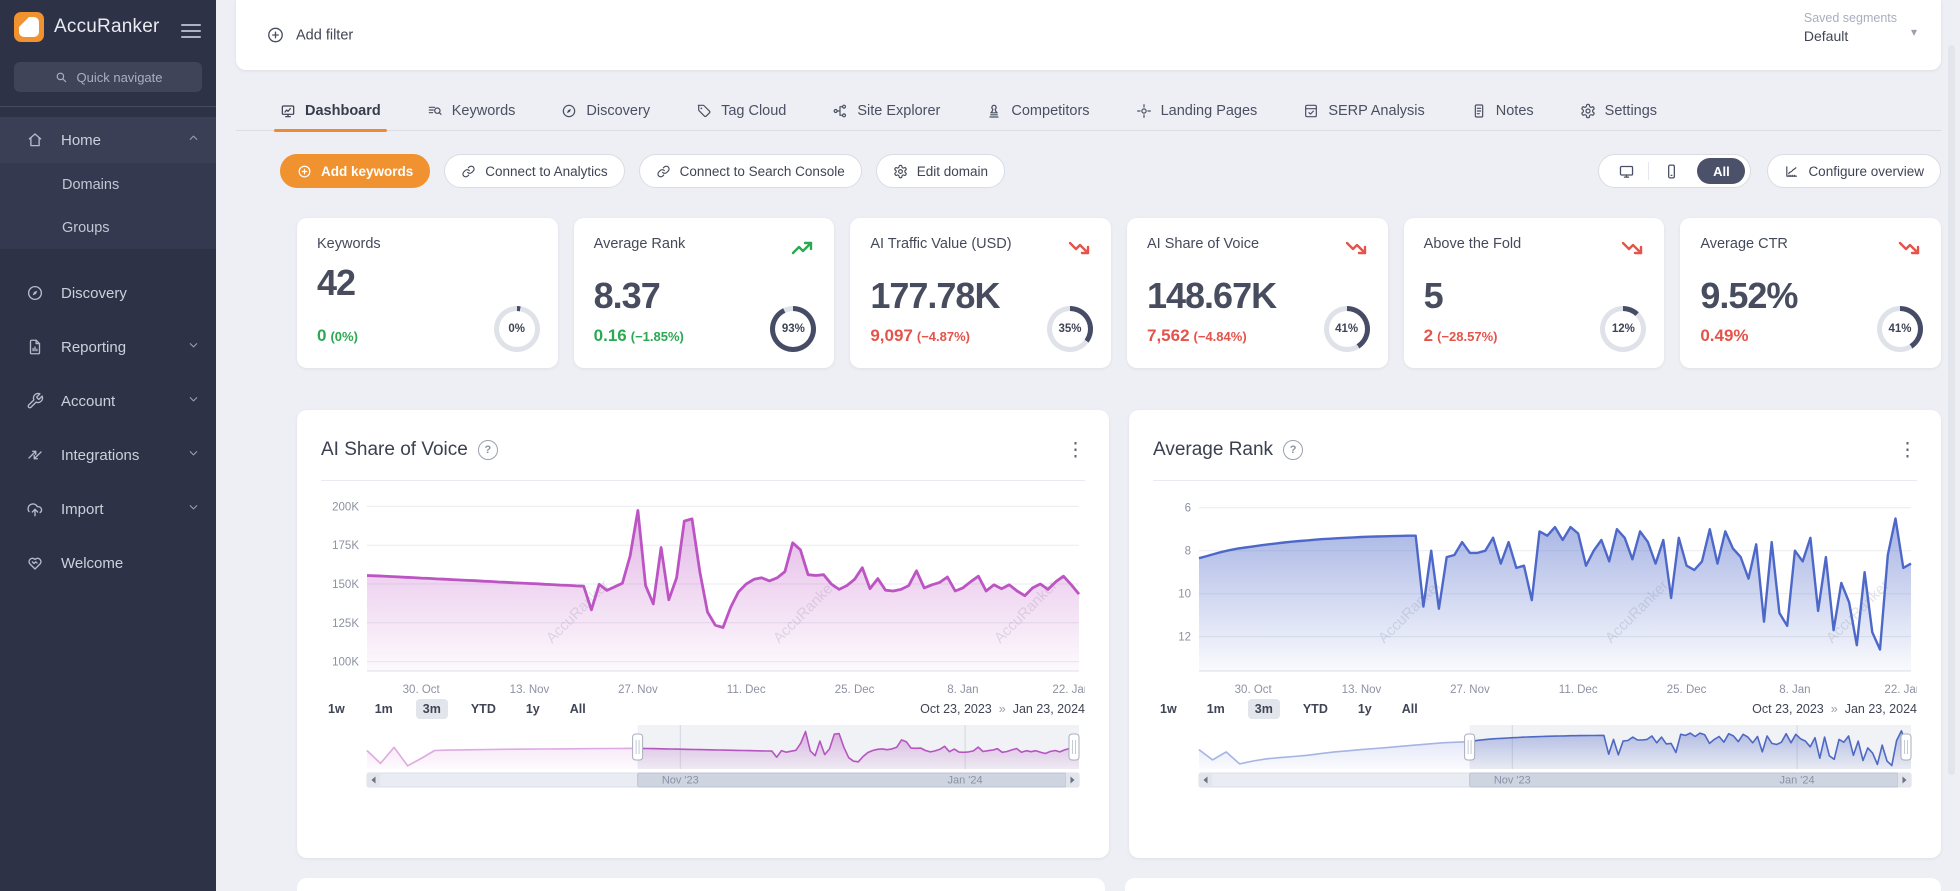  Describe the element at coordinates (1144, 111) in the screenshot. I see `landing-pages-icon` at that location.